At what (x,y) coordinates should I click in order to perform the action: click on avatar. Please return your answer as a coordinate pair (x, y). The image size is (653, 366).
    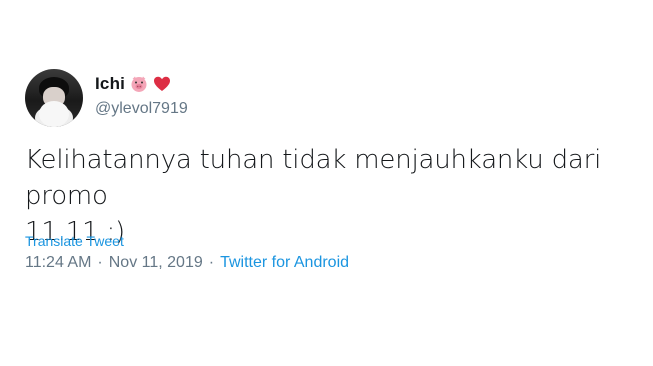
    Looking at the image, I should click on (54, 98).